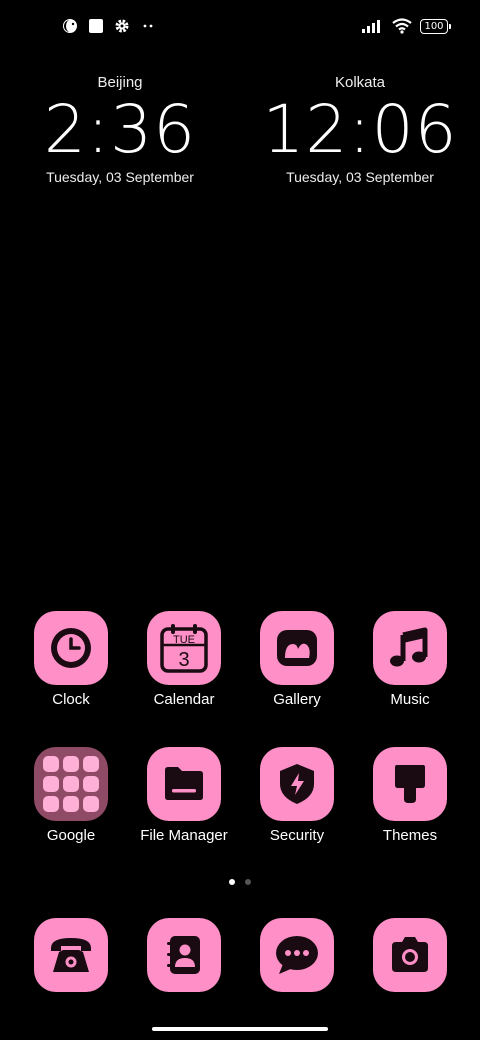 The image size is (480, 1040). Describe the element at coordinates (71, 835) in the screenshot. I see `app-label: Google` at that location.